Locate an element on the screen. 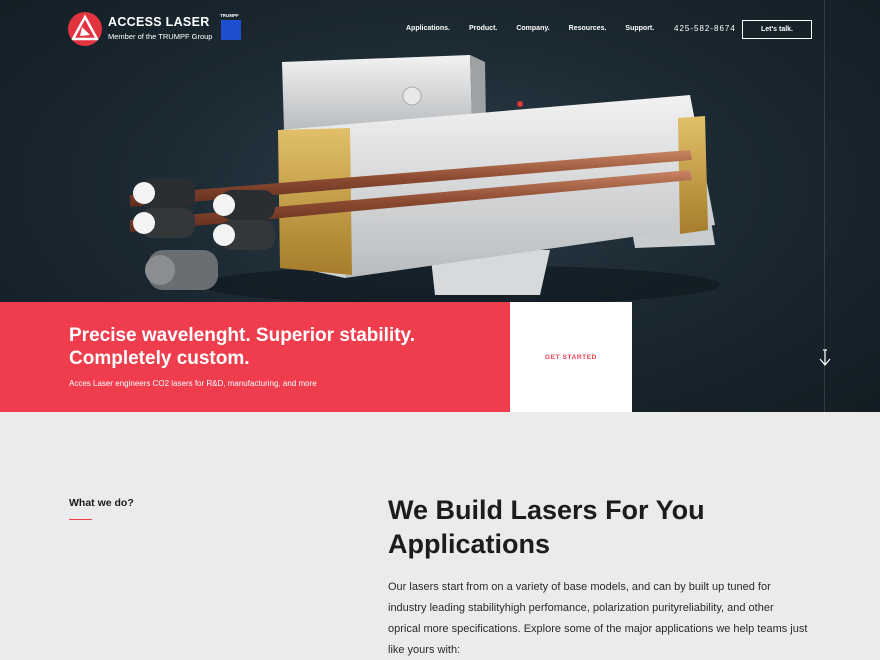 The height and width of the screenshot is (660, 880). section-label: What we do? is located at coordinates (101, 503).